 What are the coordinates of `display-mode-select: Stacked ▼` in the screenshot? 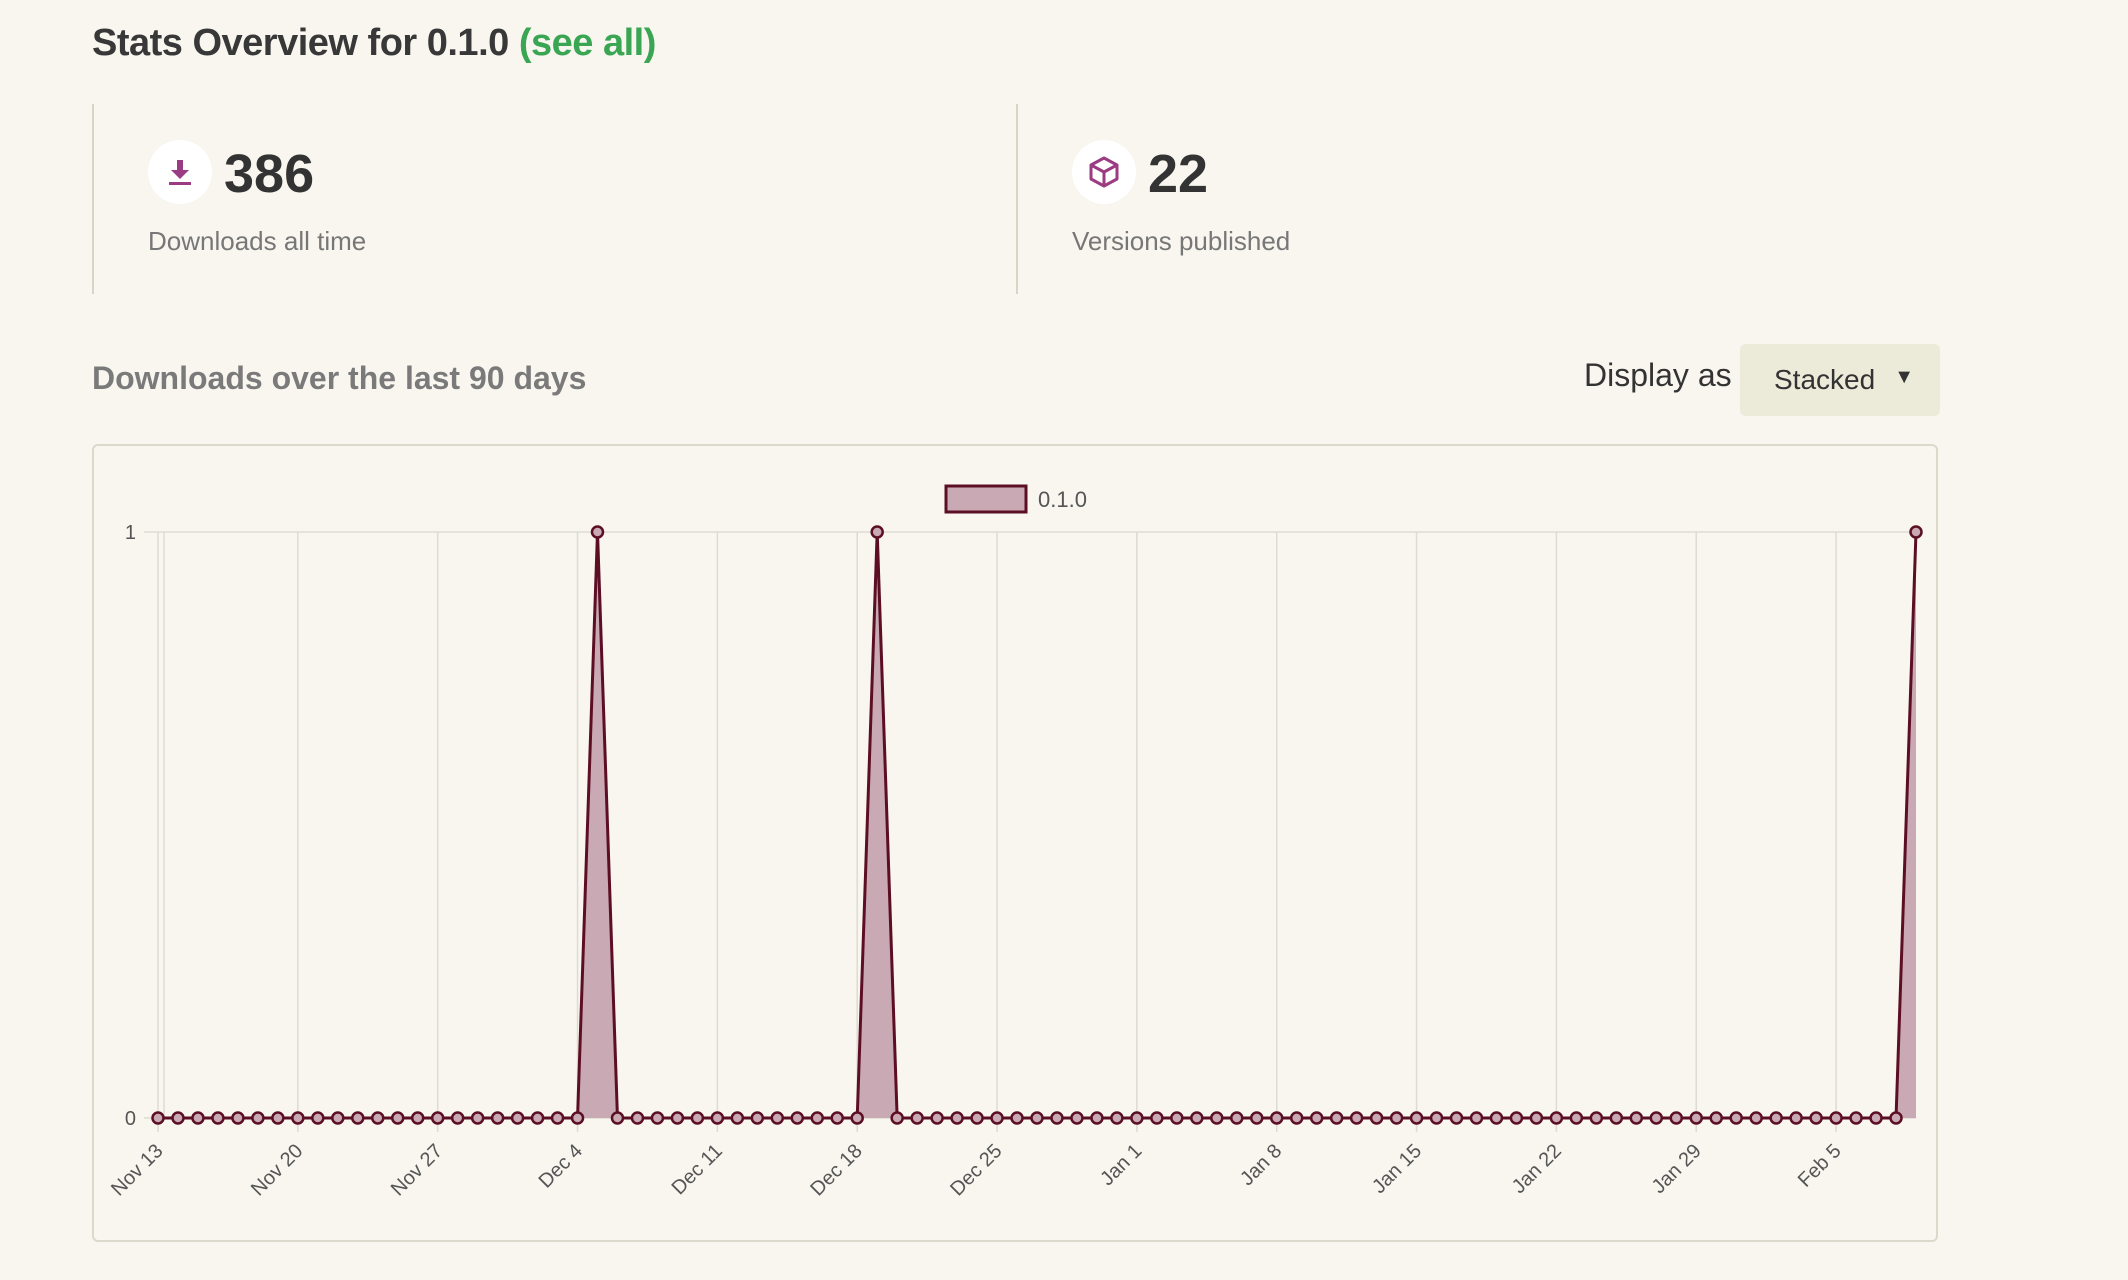 It's located at (1840, 380).